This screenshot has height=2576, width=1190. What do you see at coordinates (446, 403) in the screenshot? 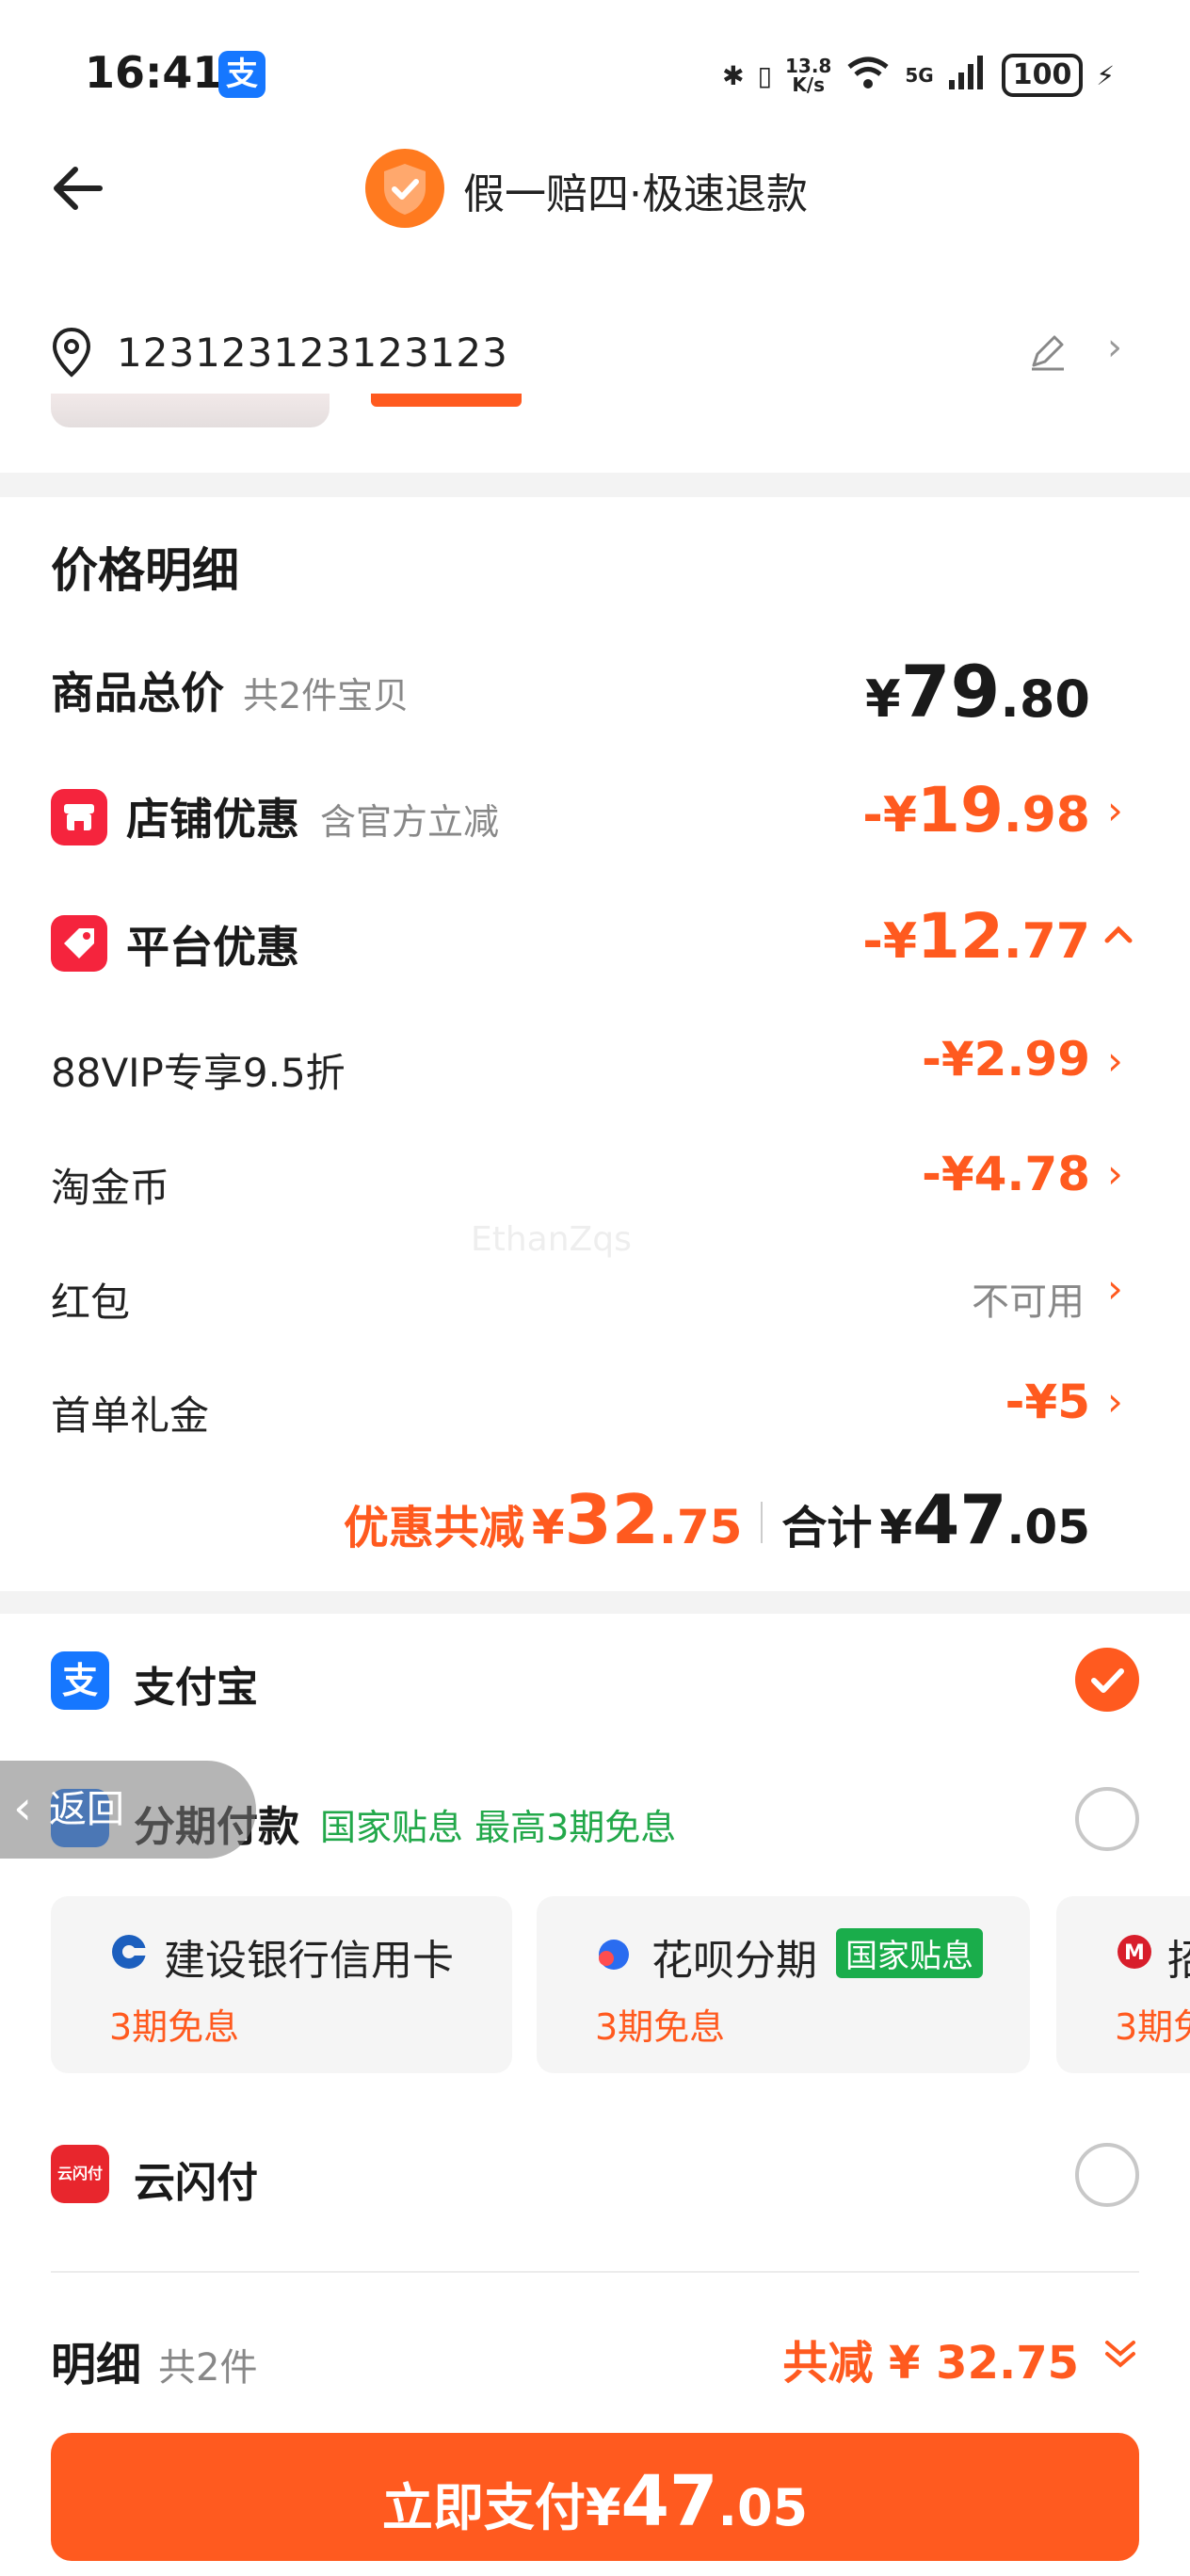
I see `product-price-peek` at bounding box center [446, 403].